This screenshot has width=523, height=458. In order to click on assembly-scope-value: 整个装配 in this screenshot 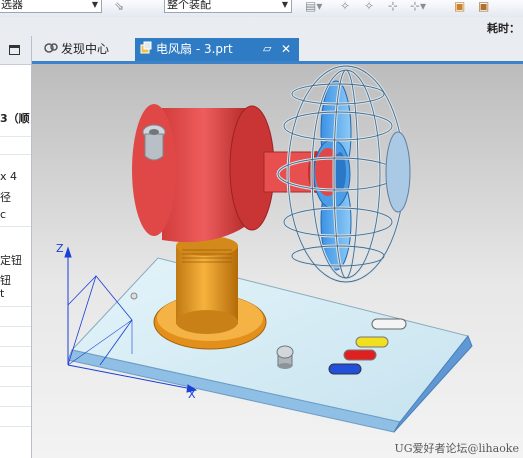, I will do `click(189, 5)`.